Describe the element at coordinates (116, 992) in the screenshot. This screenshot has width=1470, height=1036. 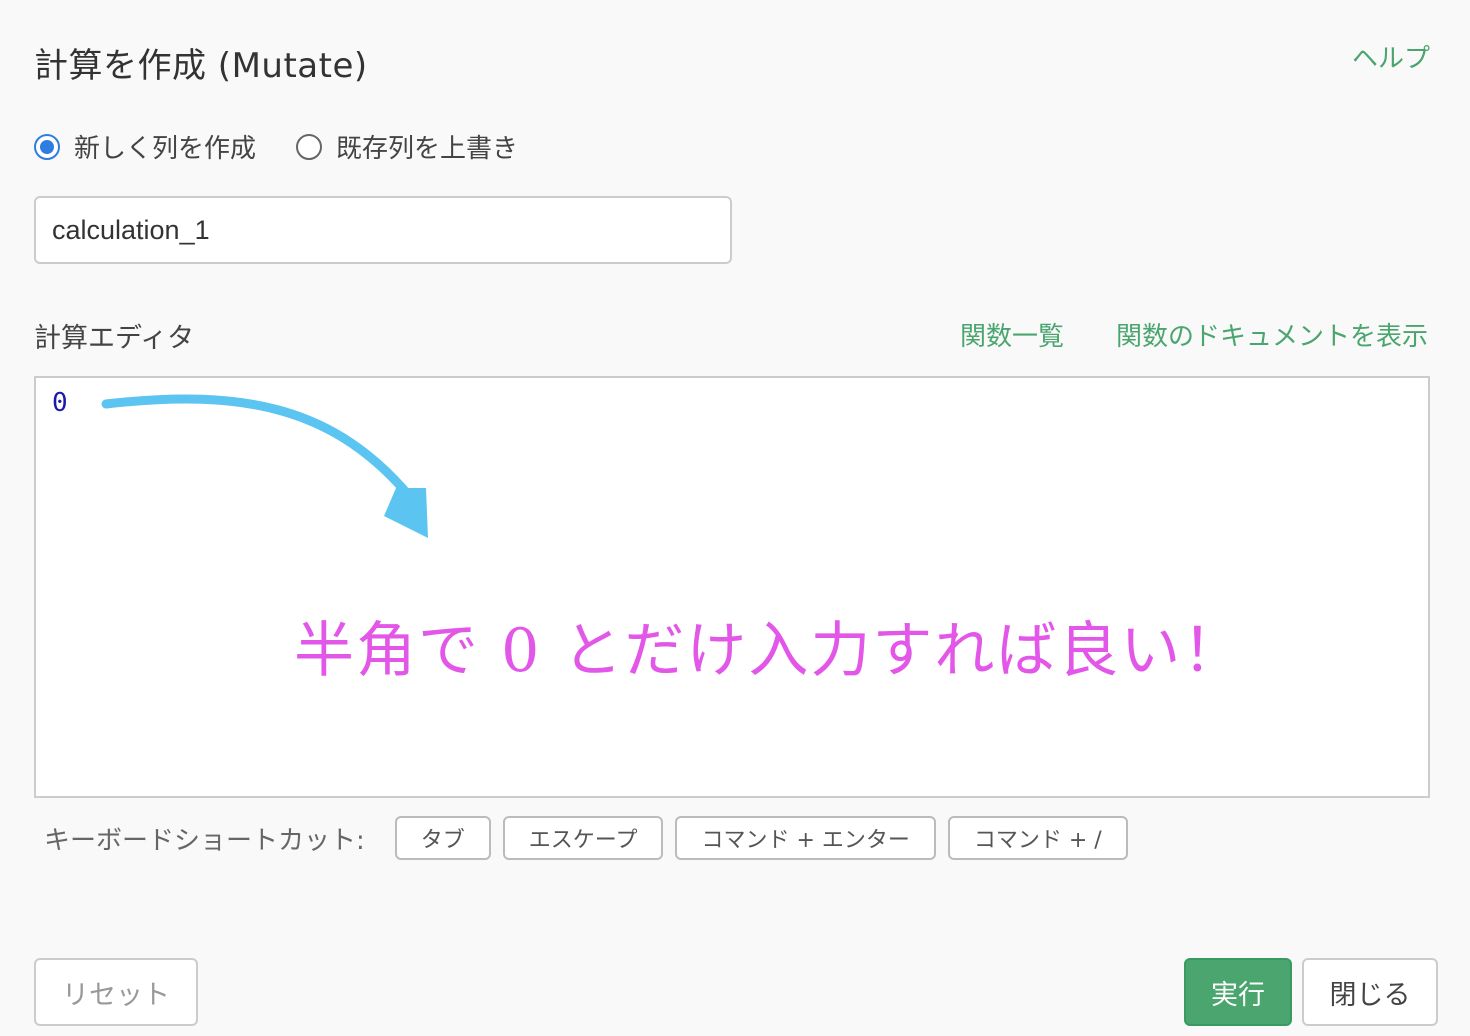
I see `reset-button: リセット` at that location.